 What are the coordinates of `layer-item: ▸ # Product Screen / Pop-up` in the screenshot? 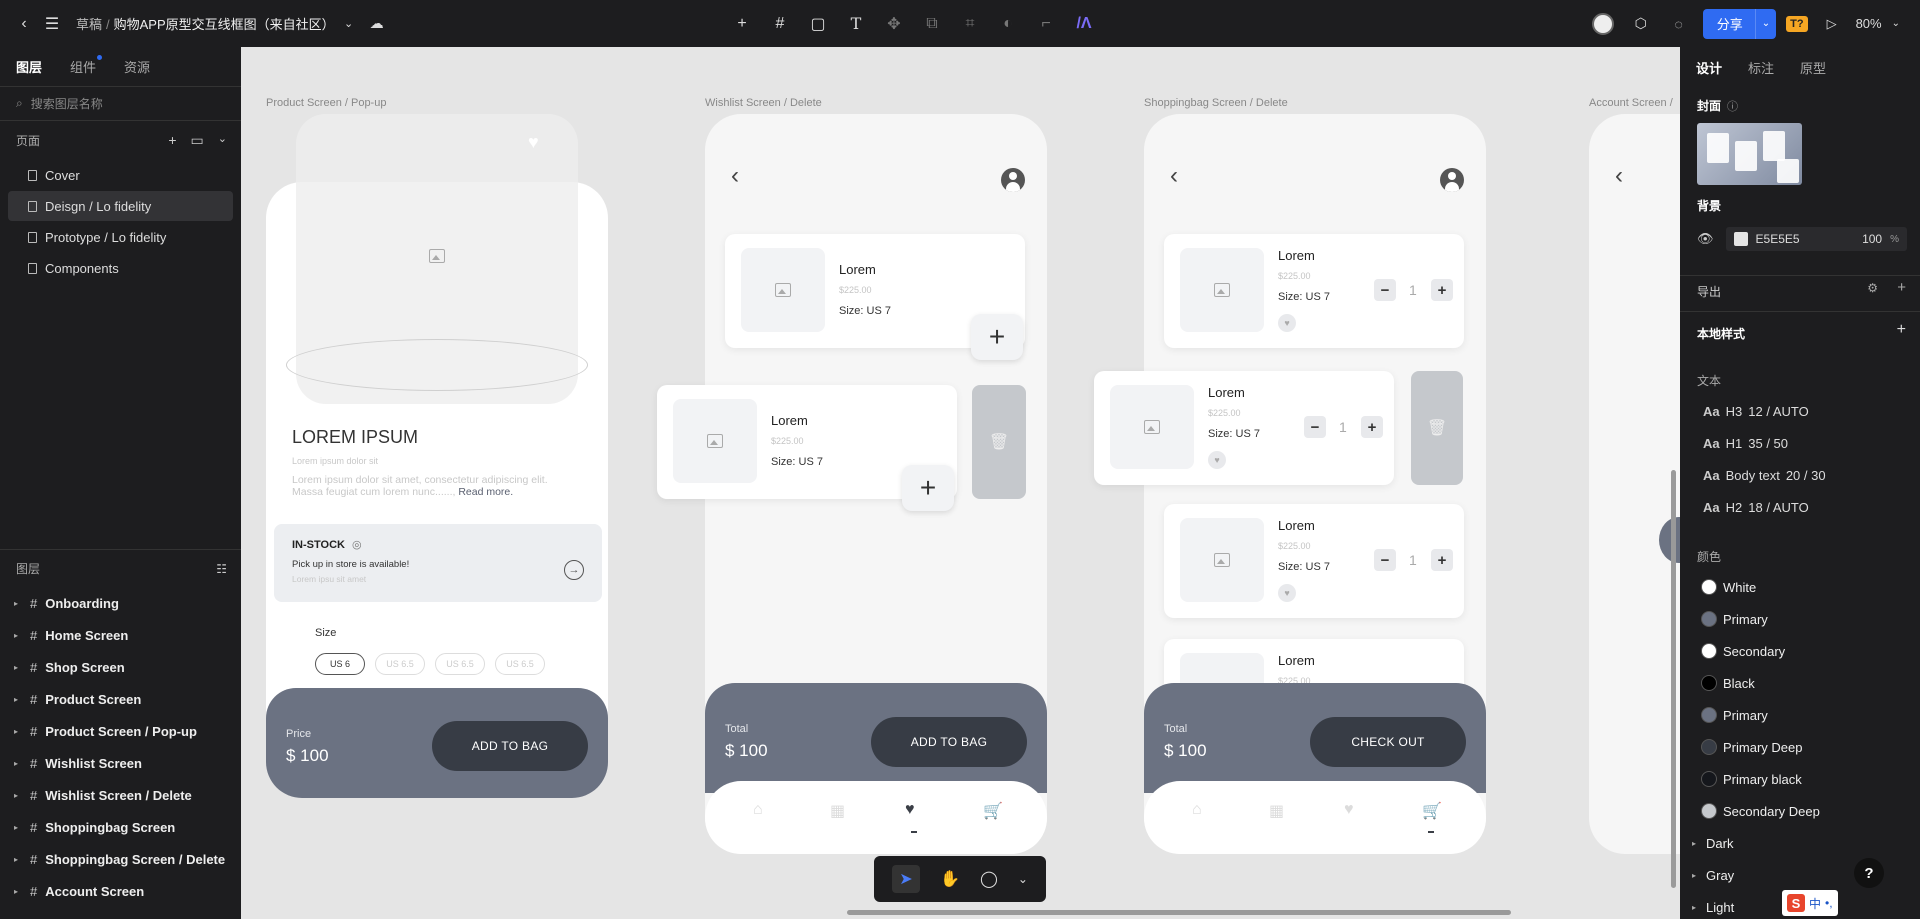 It's located at (120, 731).